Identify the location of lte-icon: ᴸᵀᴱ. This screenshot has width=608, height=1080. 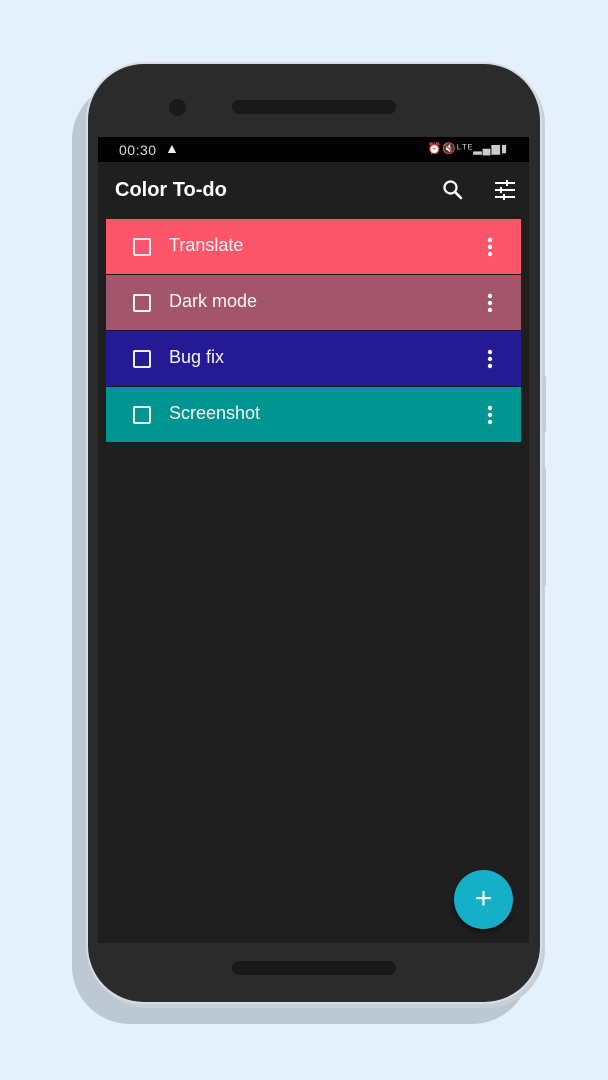
(465, 149).